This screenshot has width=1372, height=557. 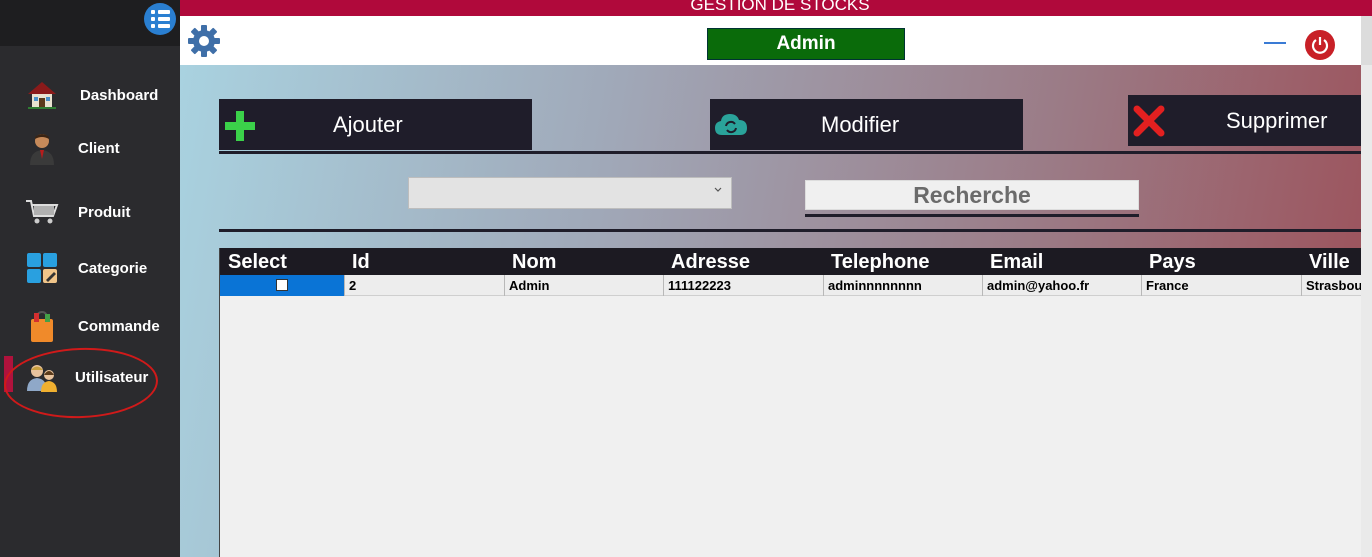 I want to click on cell-id: 2, so click(x=424, y=285).